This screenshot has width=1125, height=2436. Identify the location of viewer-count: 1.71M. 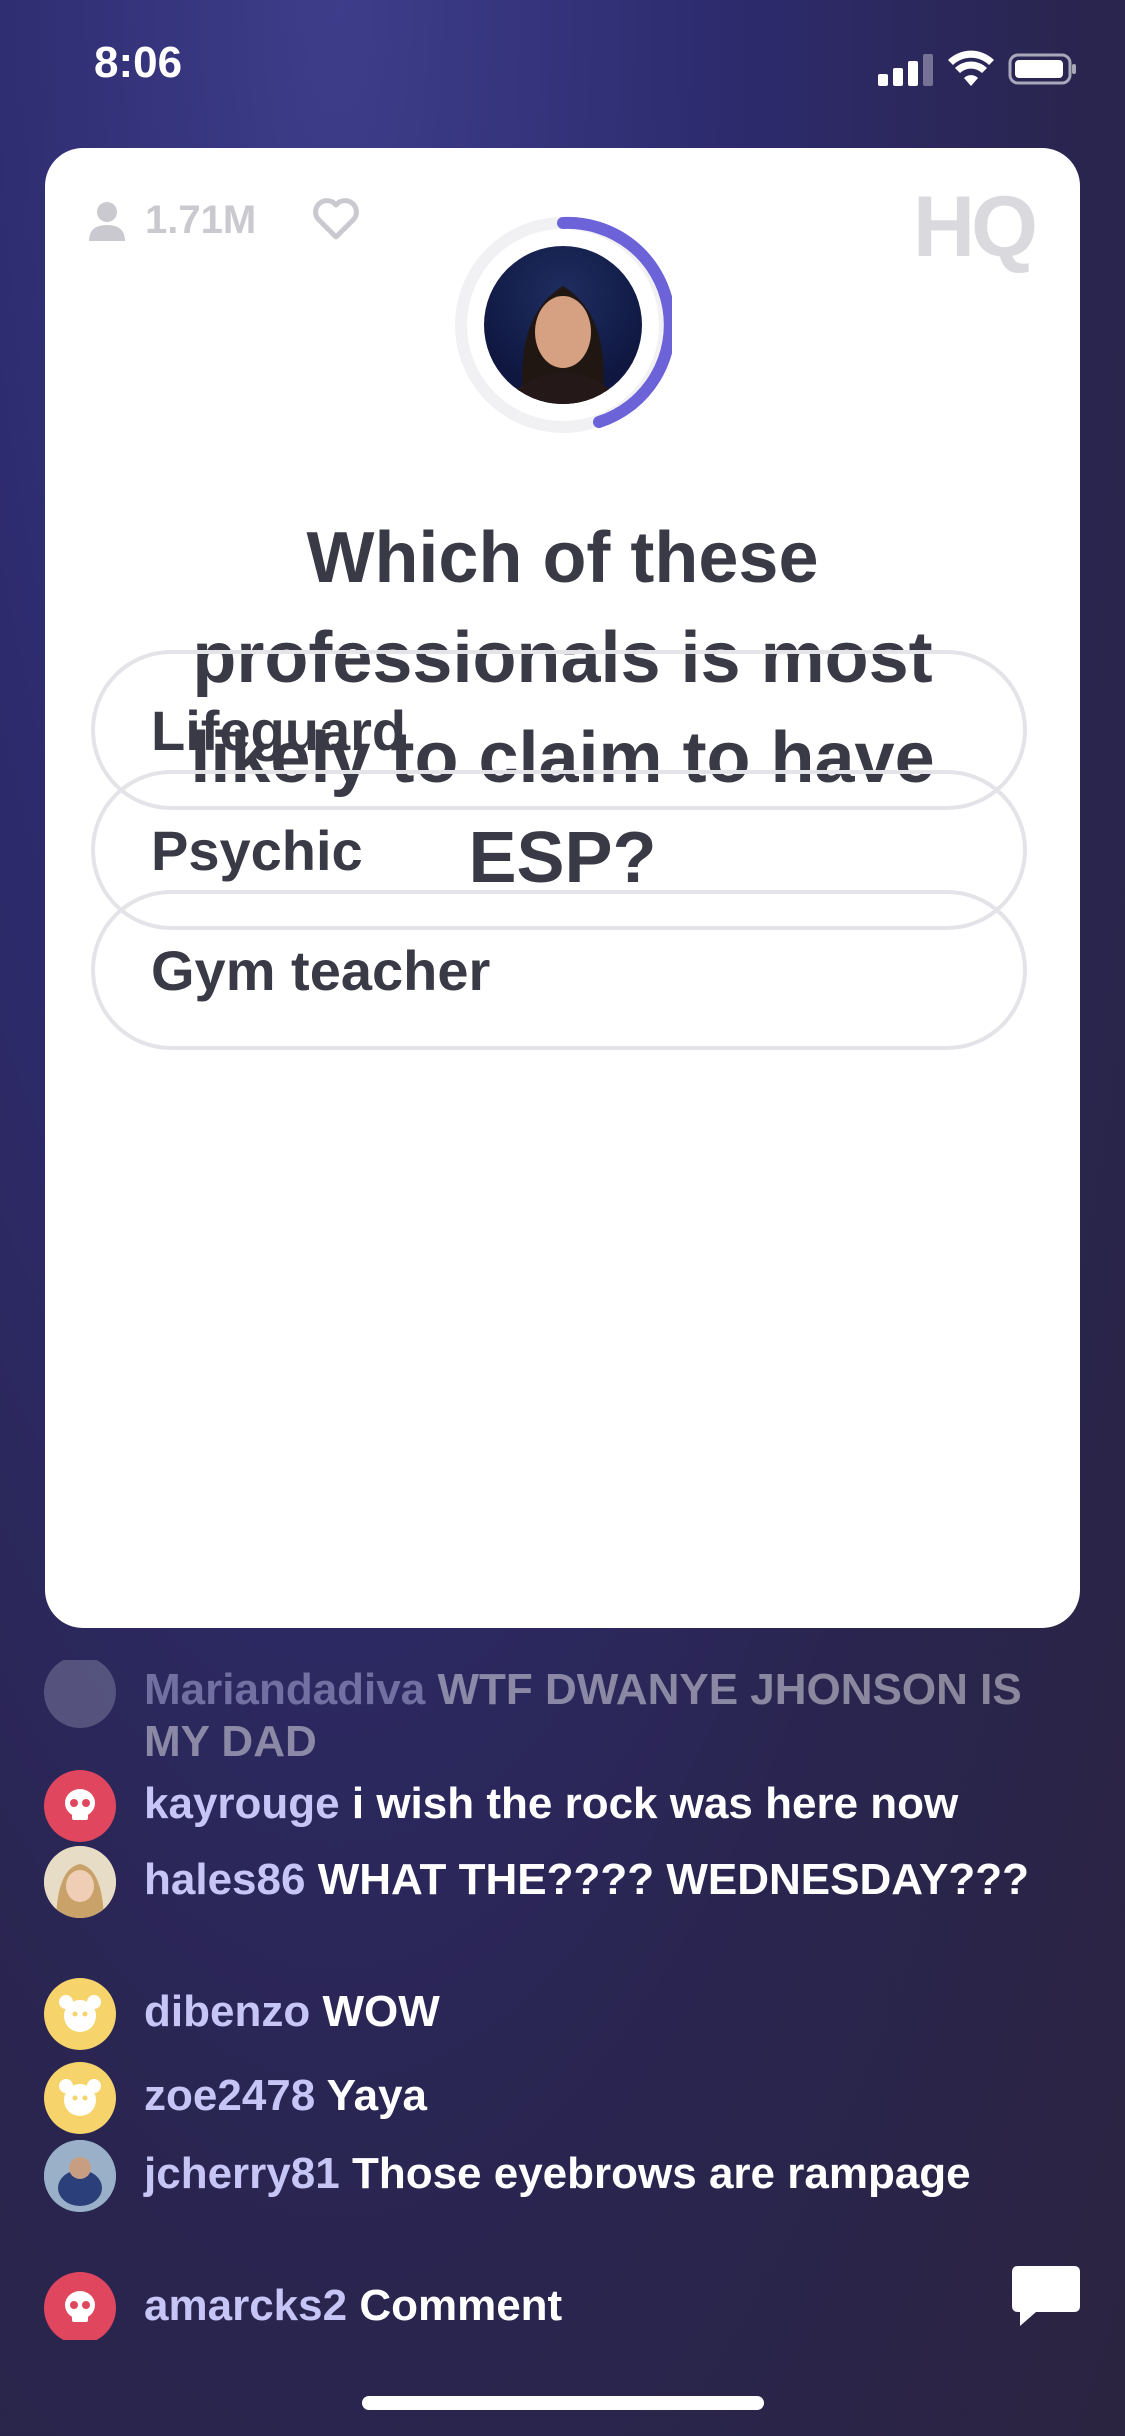
(172, 220).